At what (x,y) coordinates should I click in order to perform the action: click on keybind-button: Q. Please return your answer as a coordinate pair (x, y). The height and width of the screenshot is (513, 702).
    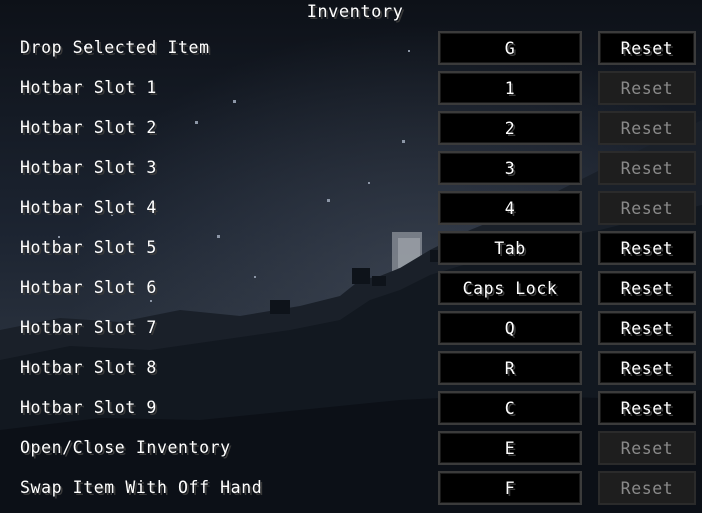
    Looking at the image, I should click on (510, 328).